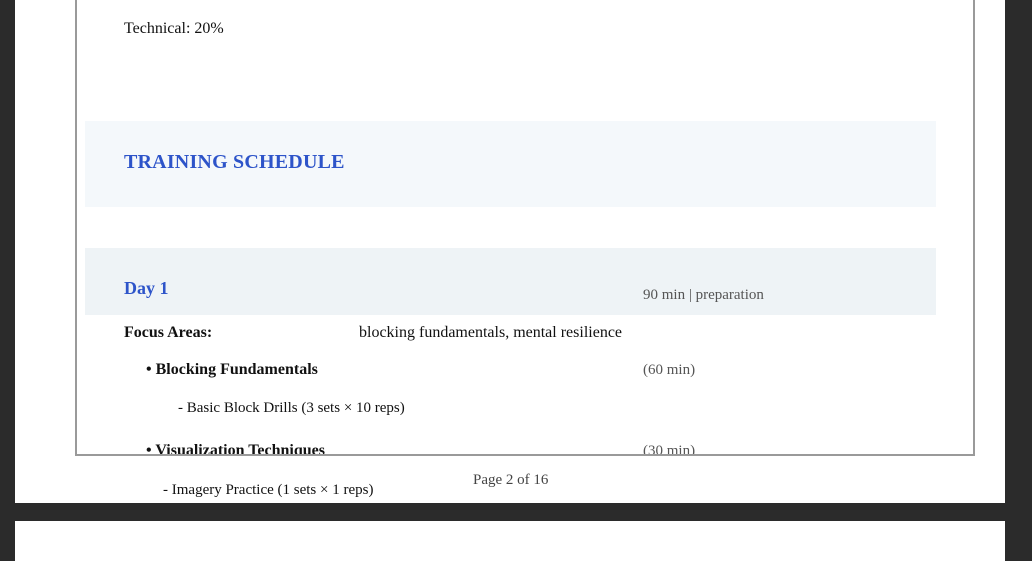 The width and height of the screenshot is (1032, 561). I want to click on block-duration: (30 min), so click(669, 449).